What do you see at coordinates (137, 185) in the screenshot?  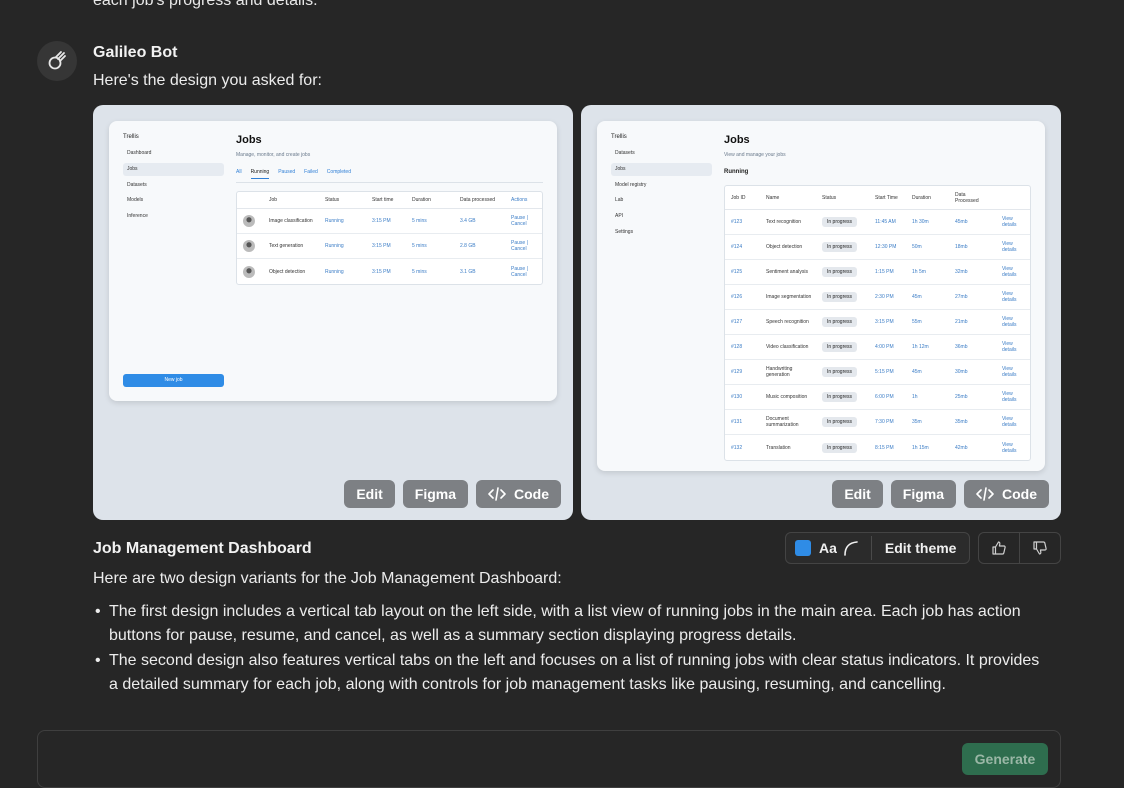 I see `nav-item: Datasets` at bounding box center [137, 185].